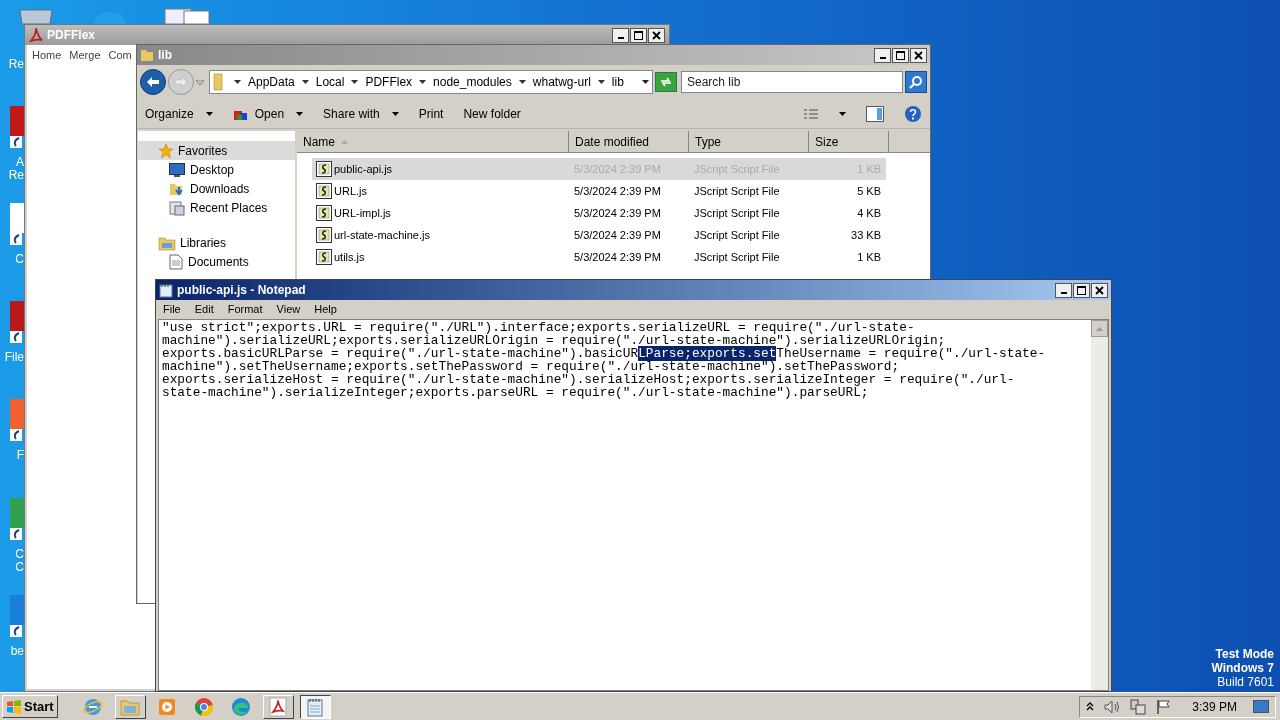 The image size is (1280, 720). I want to click on os-notice-text: Build 7601, so click(1245, 682).